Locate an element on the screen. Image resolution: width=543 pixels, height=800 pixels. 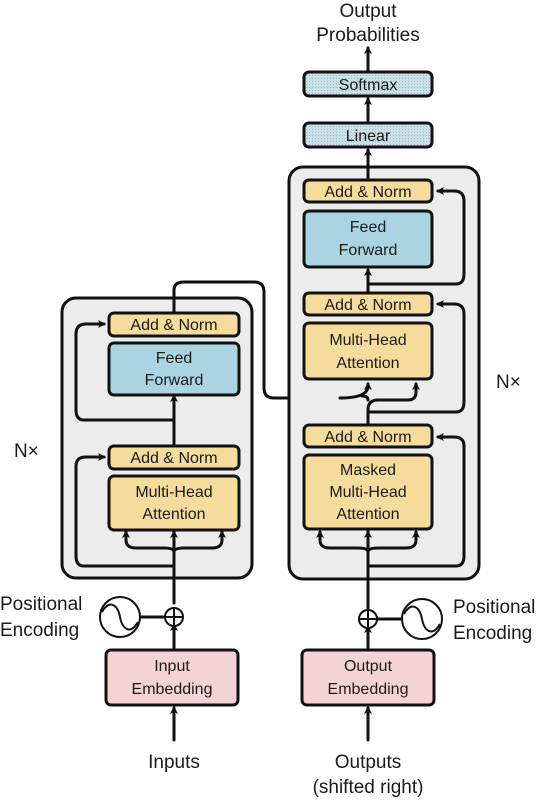
encoder-feed-forward: Feed Forward is located at coordinates (174, 369).